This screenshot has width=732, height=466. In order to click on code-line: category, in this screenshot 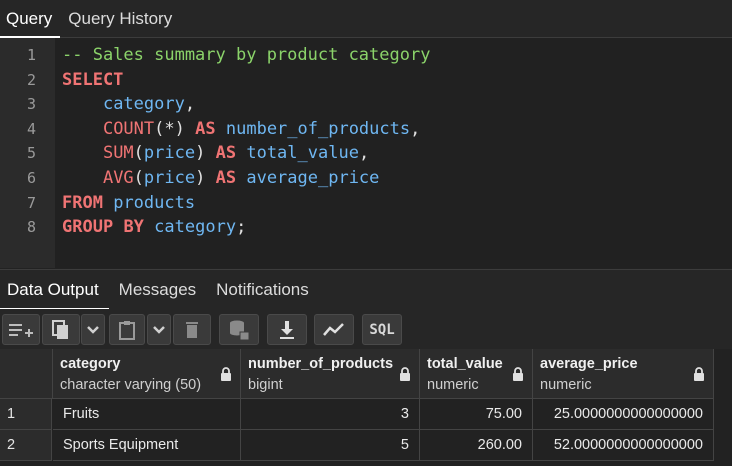, I will do `click(246, 104)`.